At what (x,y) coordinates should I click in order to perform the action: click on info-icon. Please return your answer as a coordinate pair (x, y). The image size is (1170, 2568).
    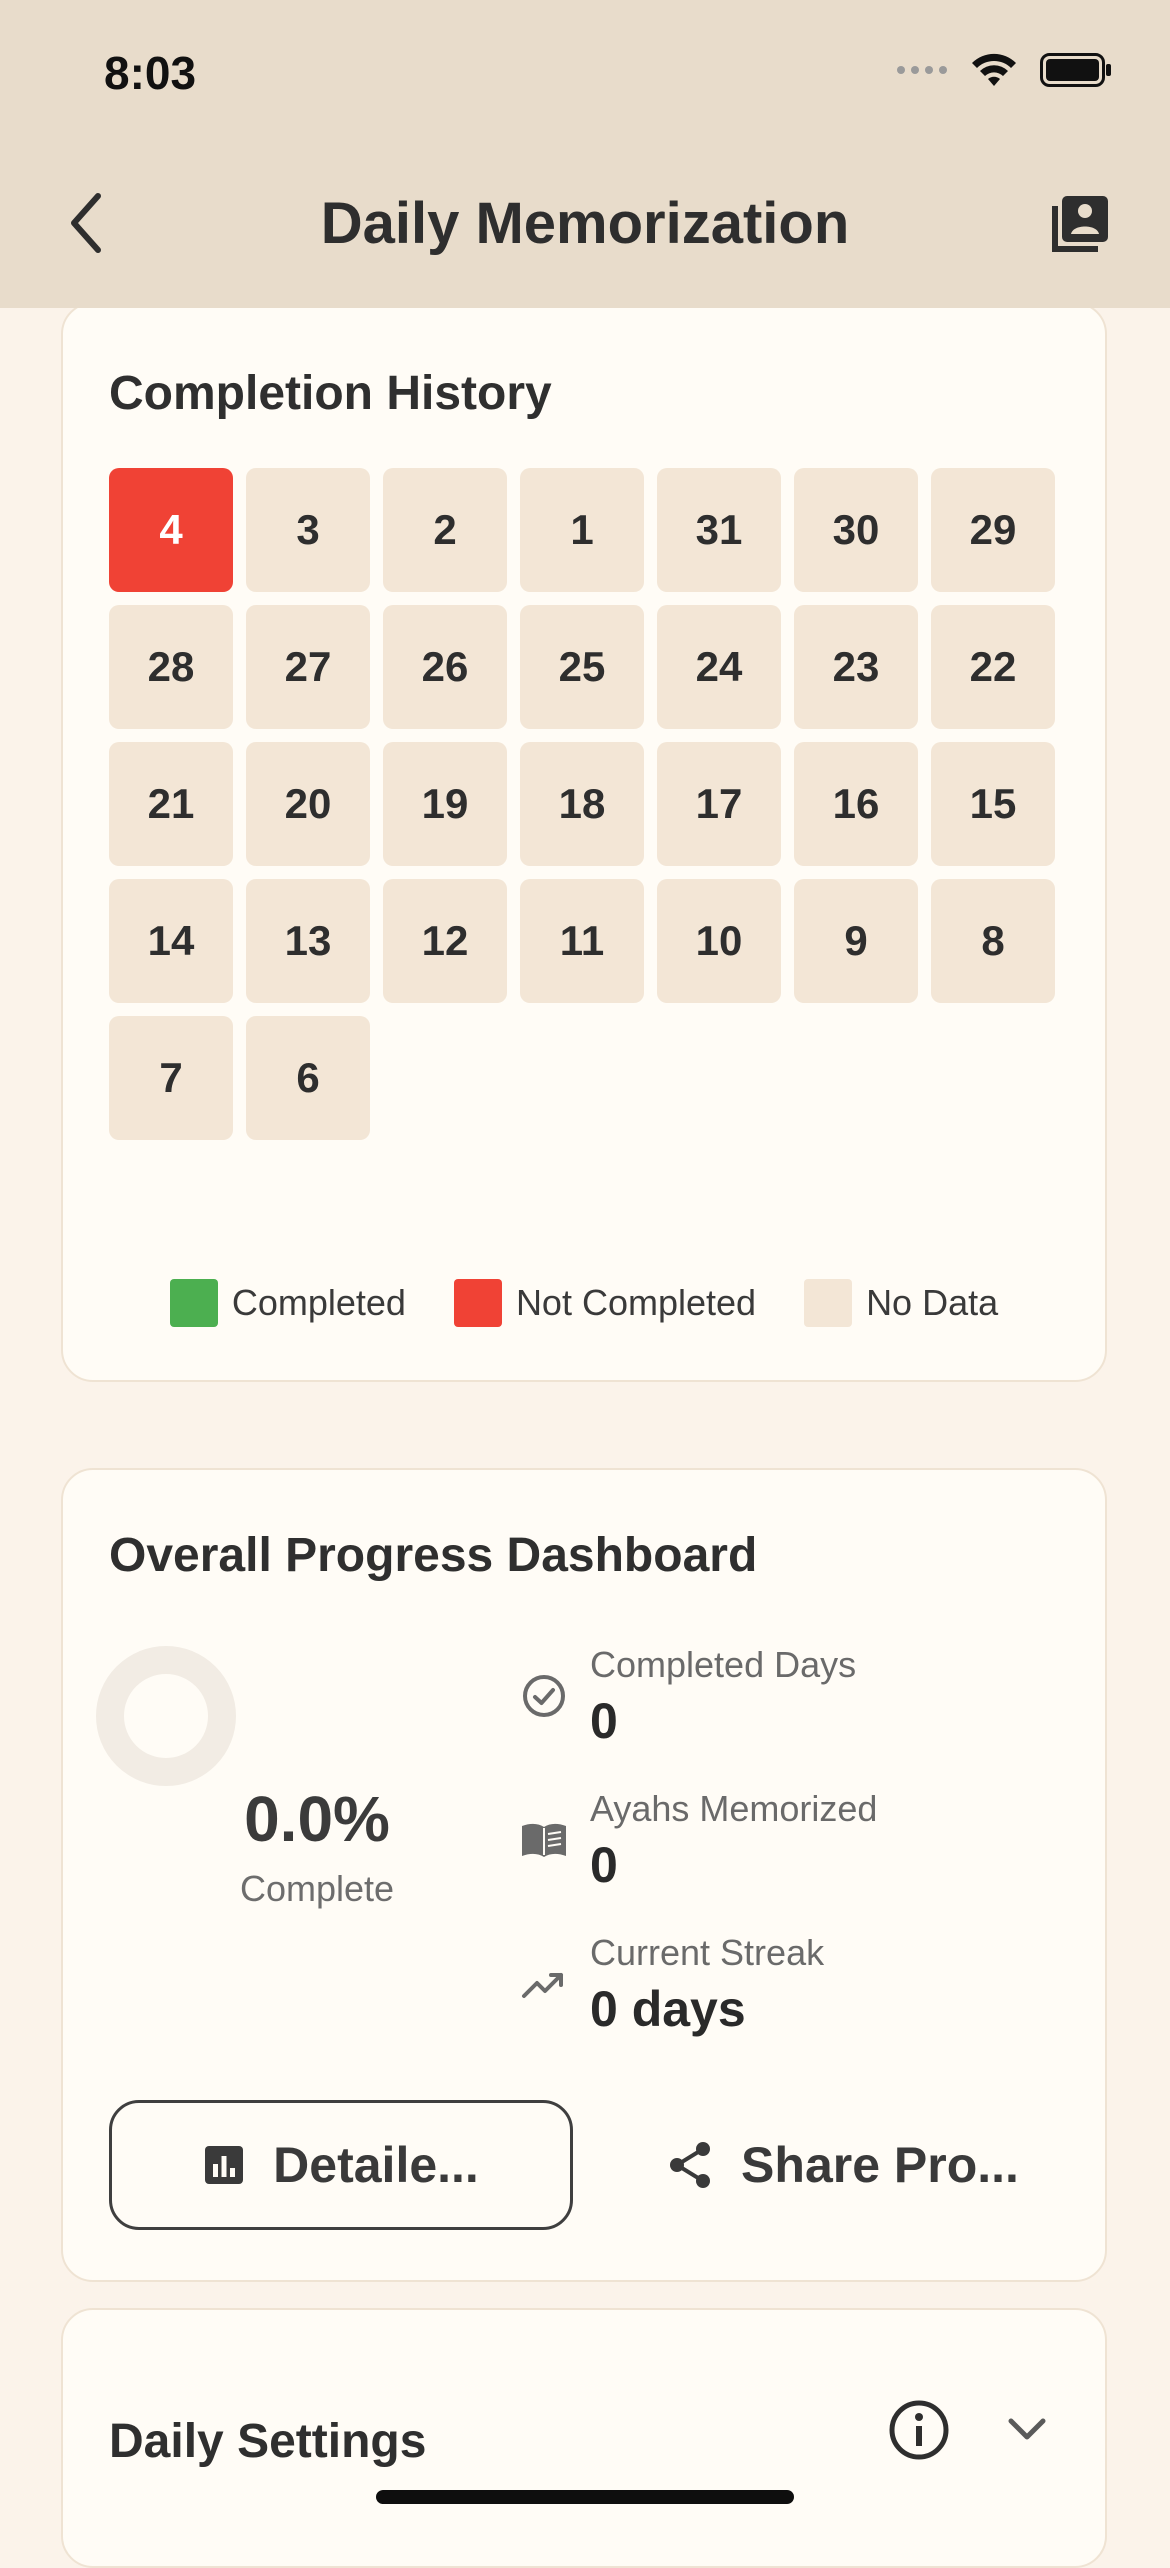
    Looking at the image, I should click on (919, 2430).